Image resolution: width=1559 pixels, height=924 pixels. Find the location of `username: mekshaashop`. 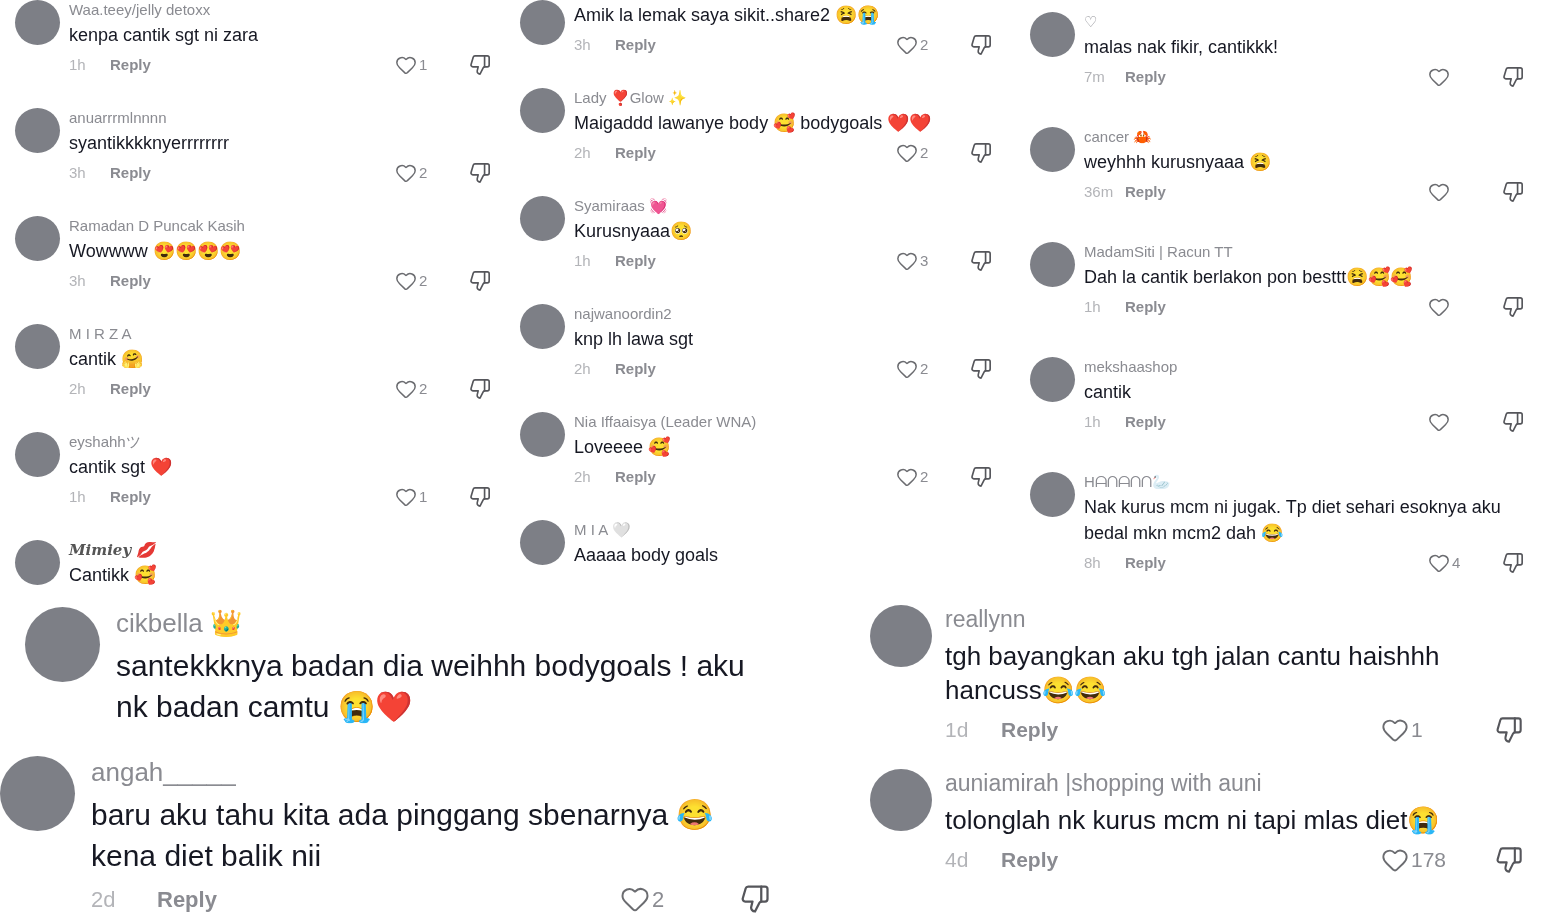

username: mekshaashop is located at coordinates (1304, 367).